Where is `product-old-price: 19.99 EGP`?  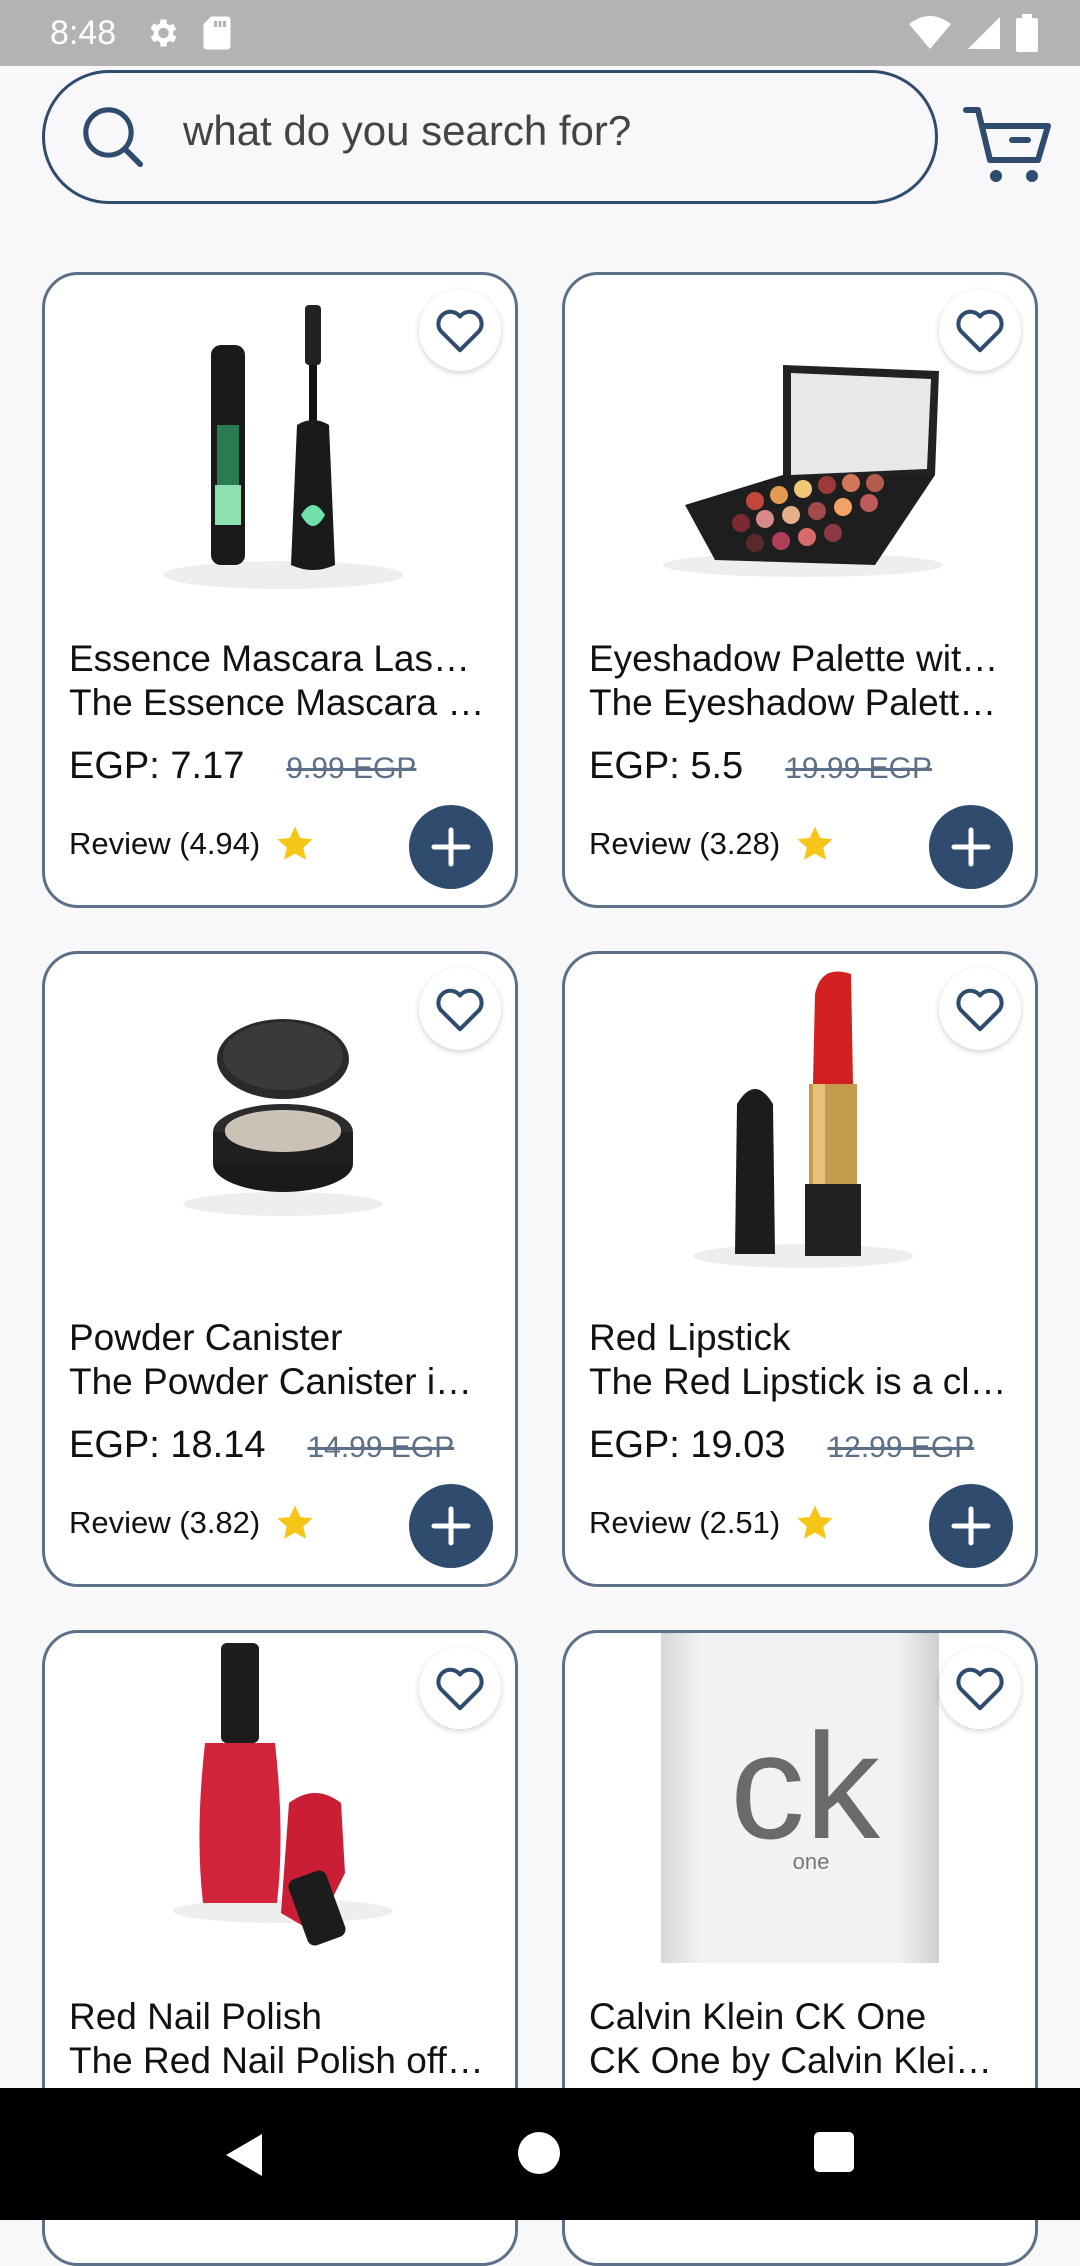 product-old-price: 19.99 EGP is located at coordinates (858, 768).